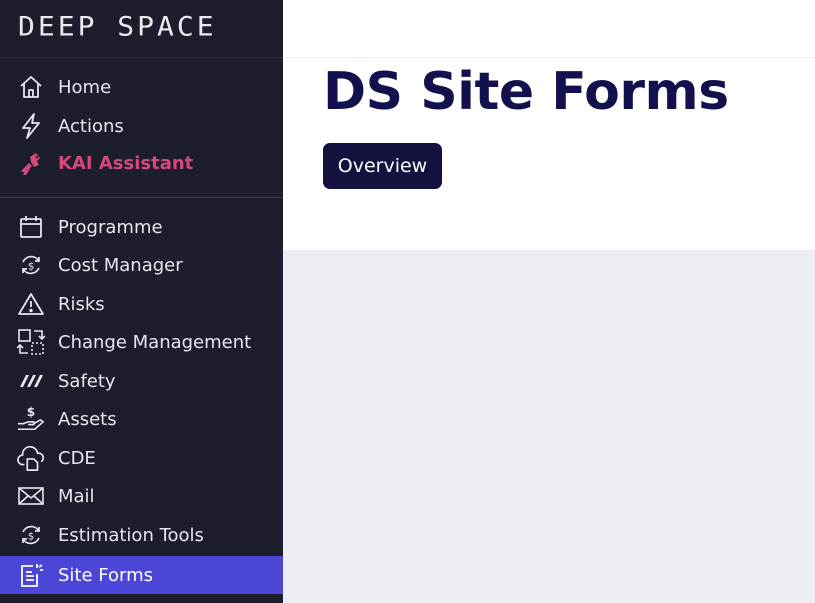 The height and width of the screenshot is (603, 815). I want to click on top-bar, so click(549, 29).